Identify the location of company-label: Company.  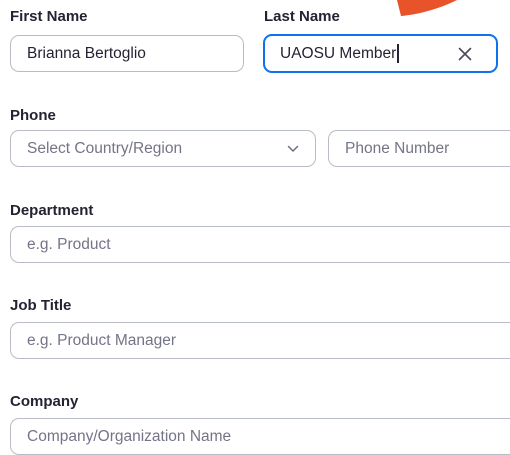
(44, 401).